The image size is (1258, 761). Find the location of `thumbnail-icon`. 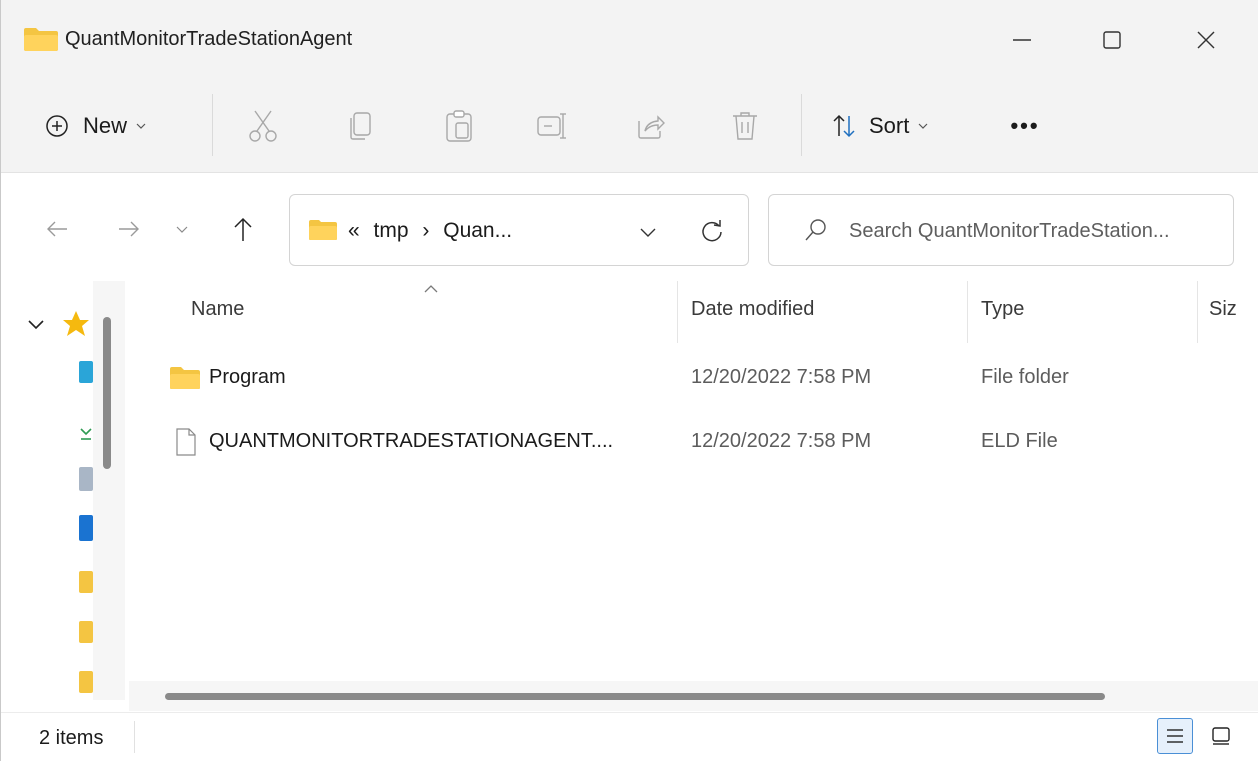

thumbnail-icon is located at coordinates (1221, 736).